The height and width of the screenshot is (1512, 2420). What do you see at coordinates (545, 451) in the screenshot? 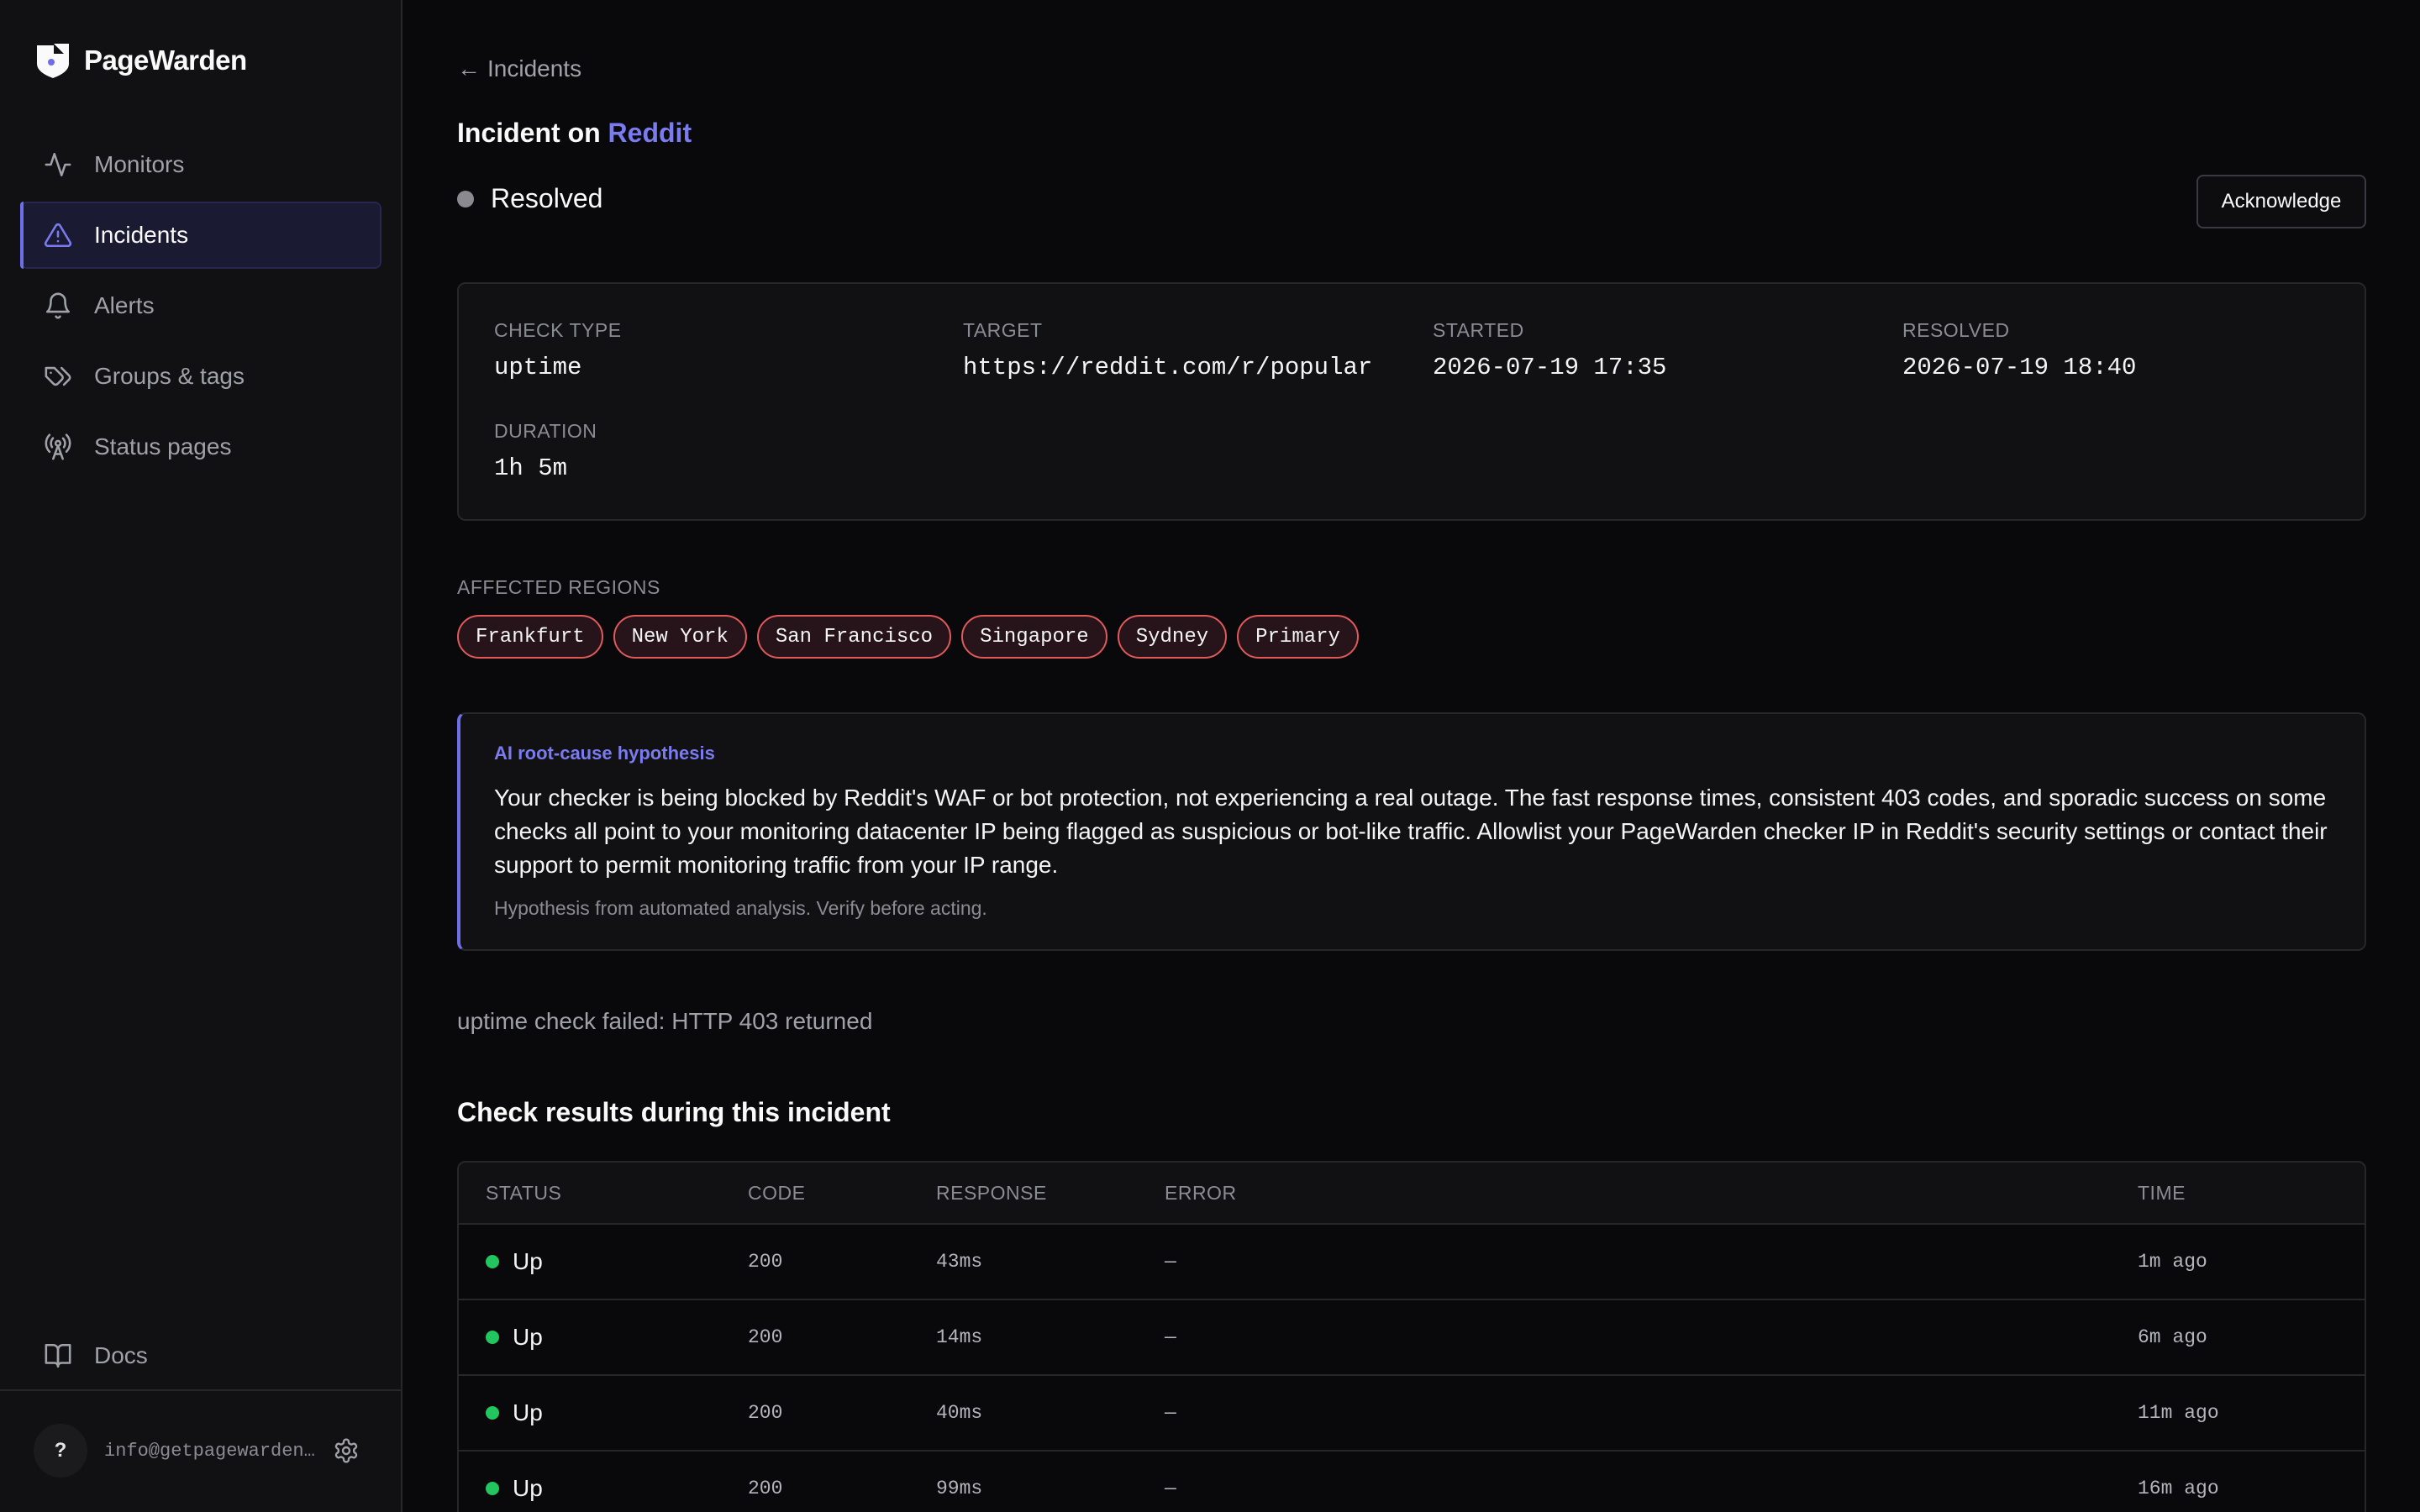
I see `duration-field: DURATION 1h 5m` at bounding box center [545, 451].